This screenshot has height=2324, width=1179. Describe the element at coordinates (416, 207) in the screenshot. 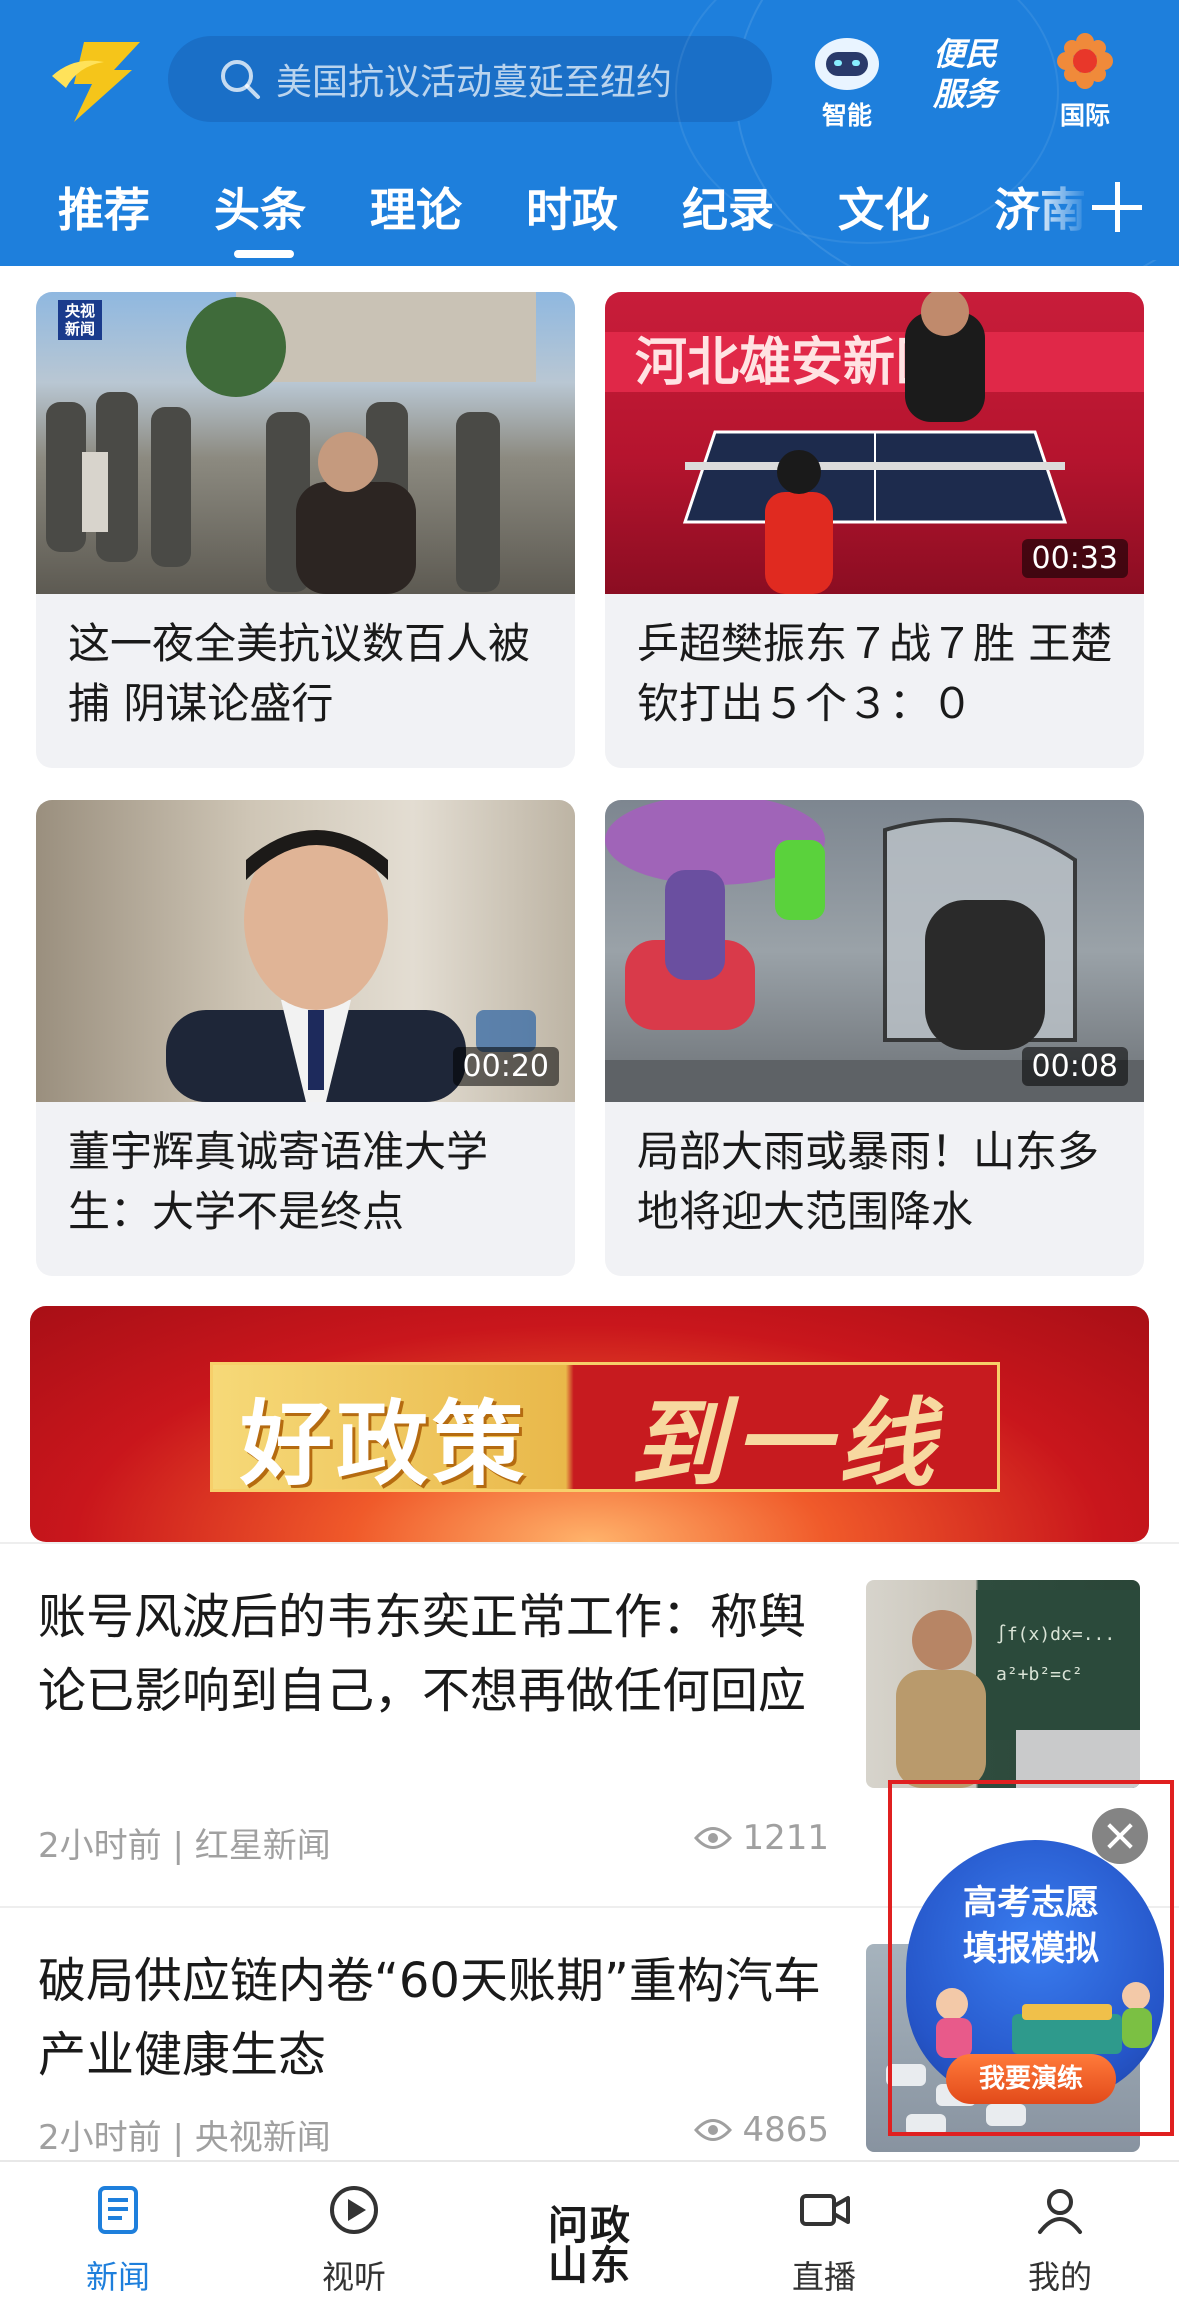

I see `tab-theory: 理论` at that location.